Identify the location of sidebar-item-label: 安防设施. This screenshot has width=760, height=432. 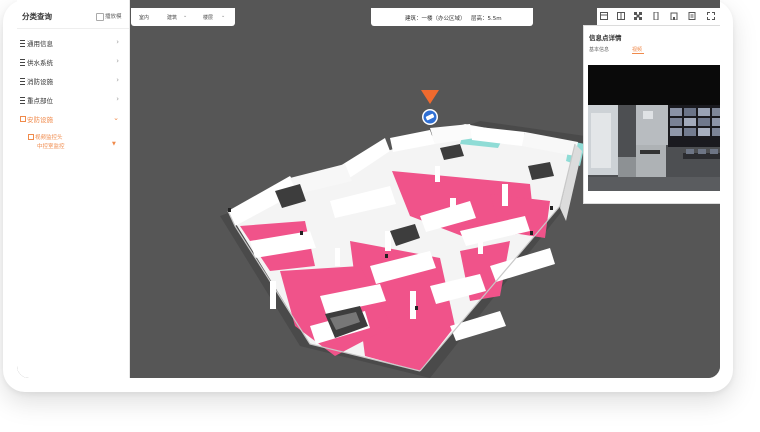
(40, 120).